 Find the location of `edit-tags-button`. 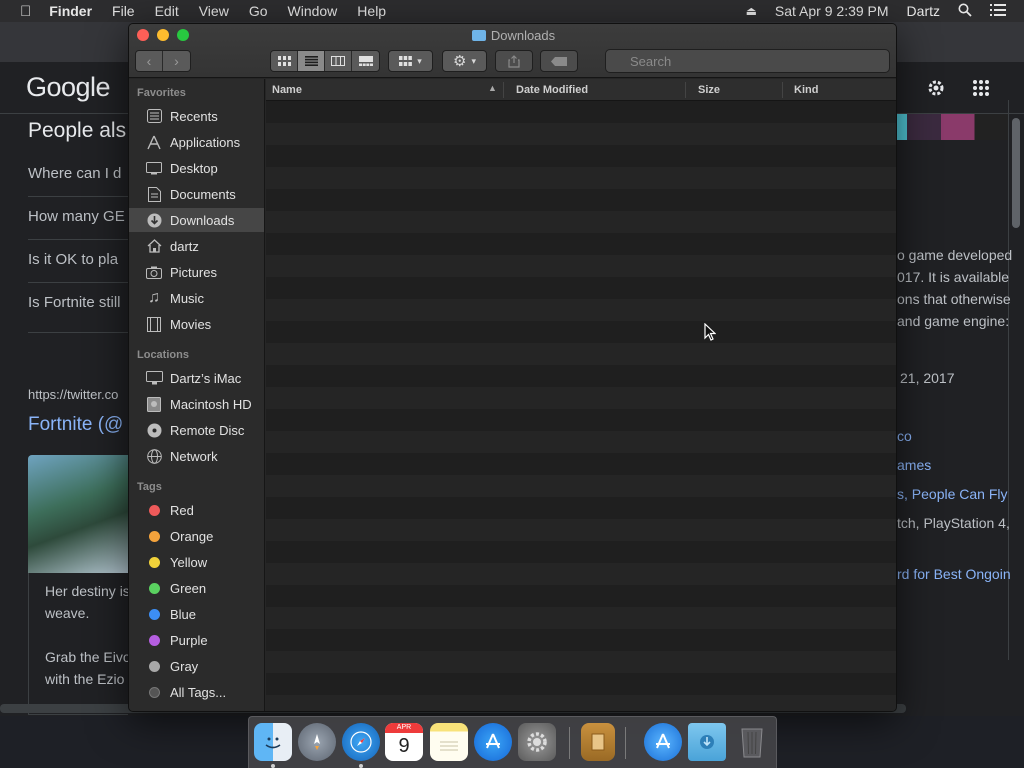

edit-tags-button is located at coordinates (559, 61).